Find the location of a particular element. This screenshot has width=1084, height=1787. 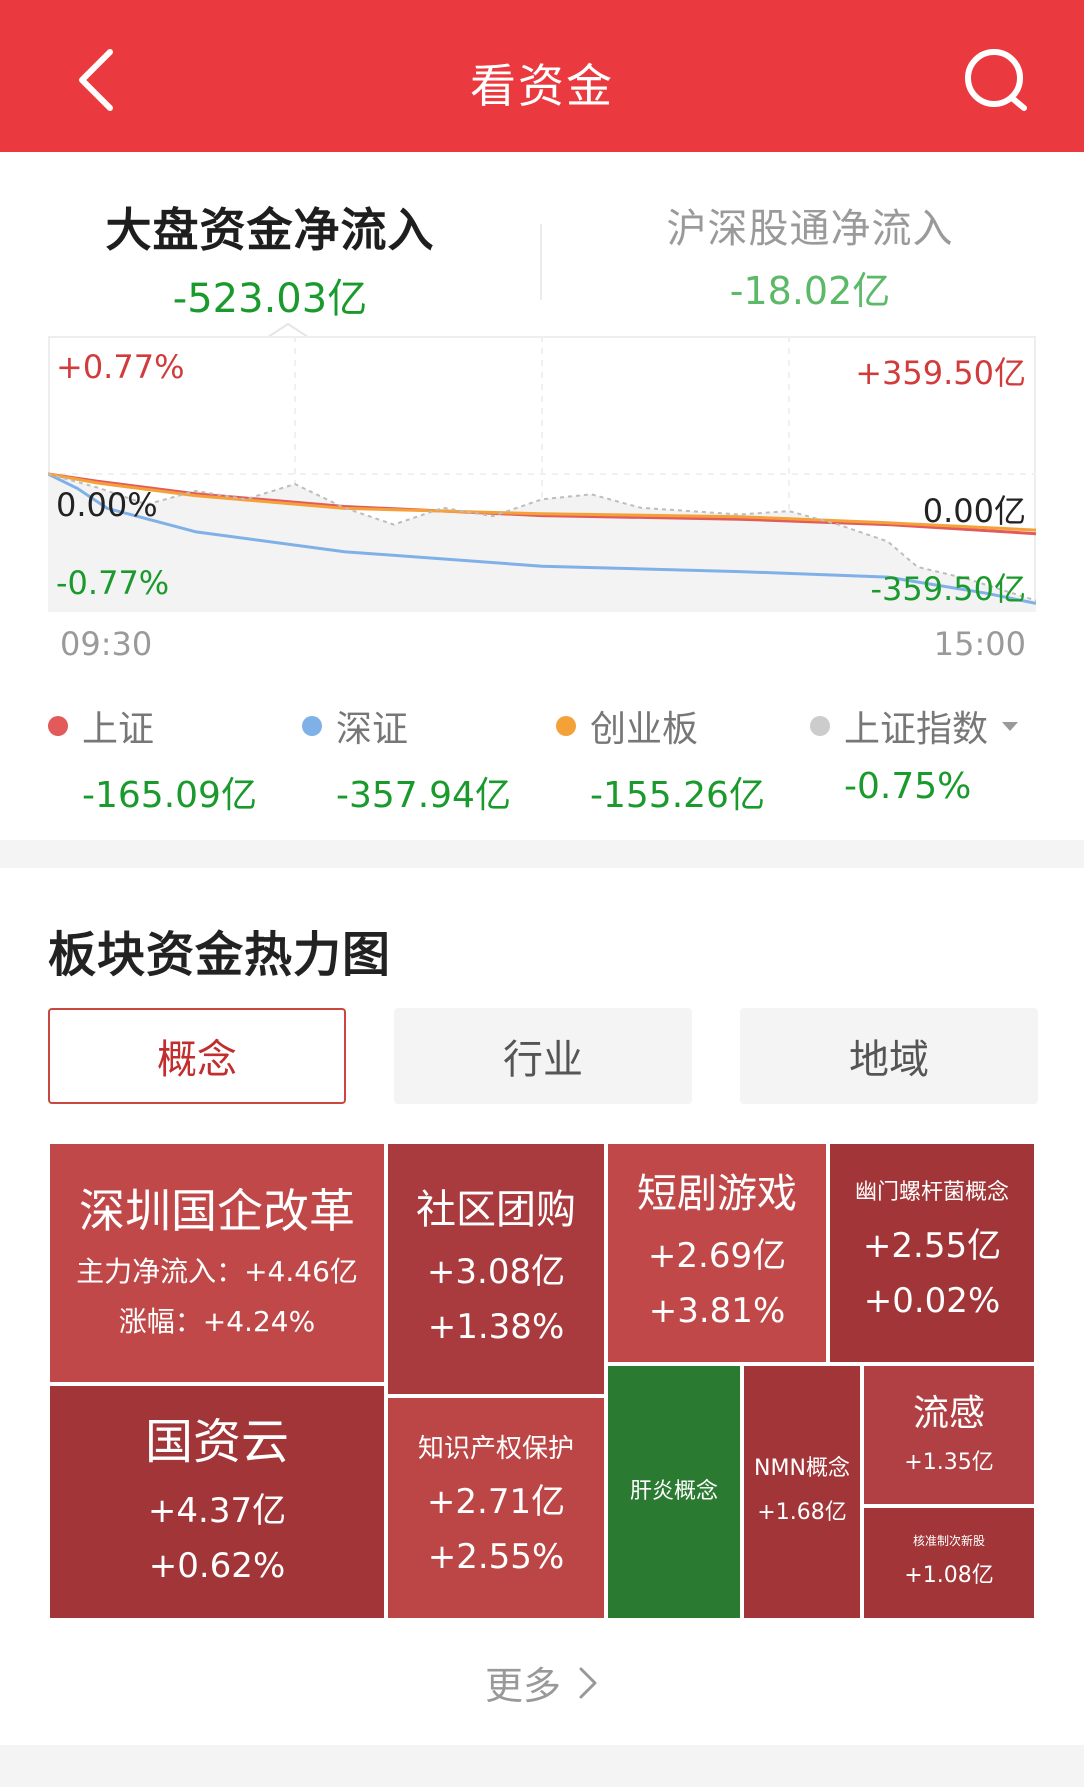

tile-change: 涨幅：+4.24% is located at coordinates (217, 1321).